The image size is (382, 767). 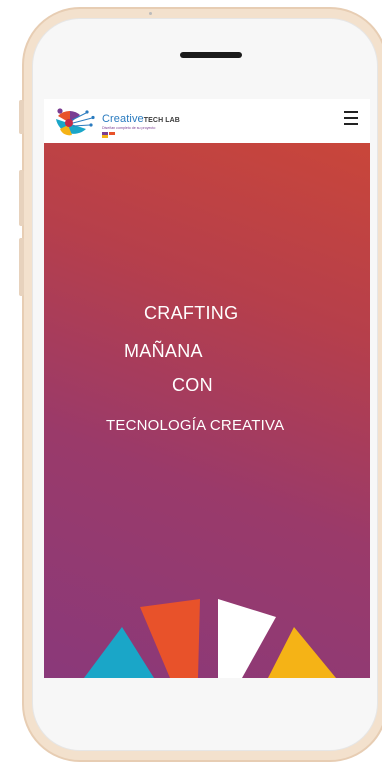 What do you see at coordinates (161, 120) in the screenshot?
I see `logo-word-suffix: TECH LAB` at bounding box center [161, 120].